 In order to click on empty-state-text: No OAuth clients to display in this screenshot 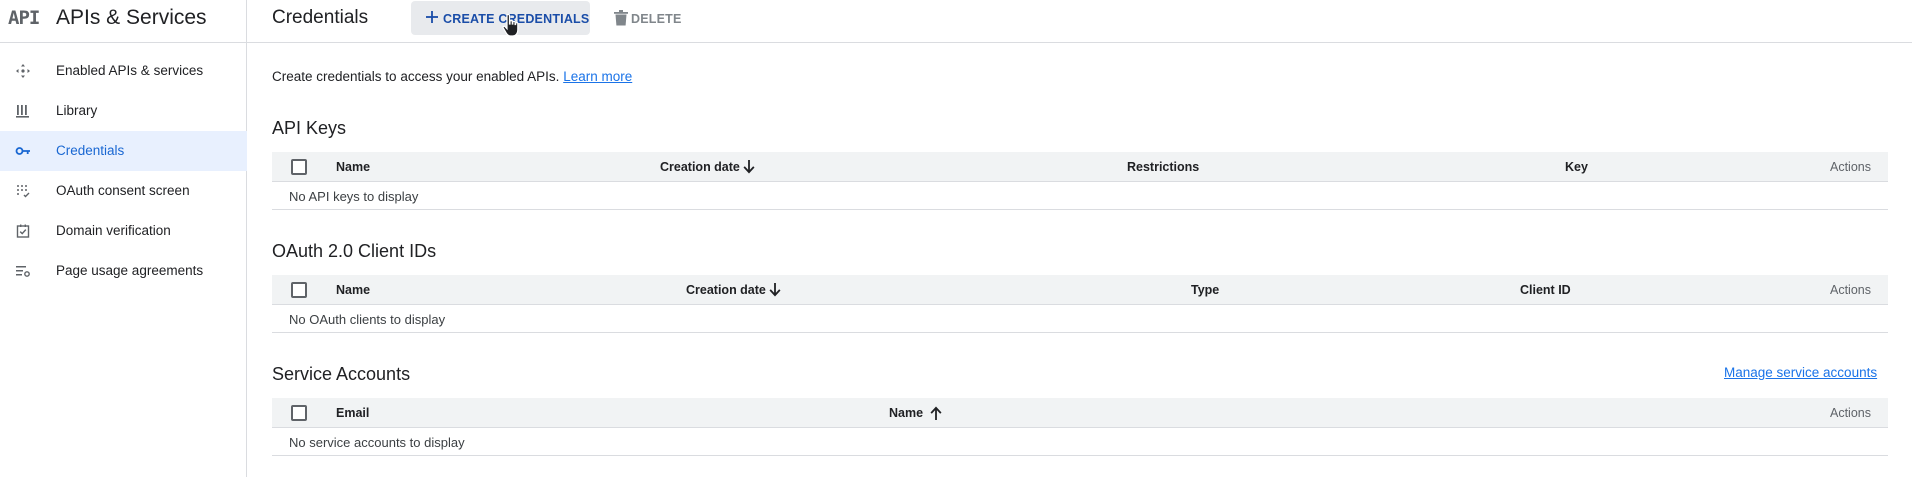, I will do `click(367, 319)`.